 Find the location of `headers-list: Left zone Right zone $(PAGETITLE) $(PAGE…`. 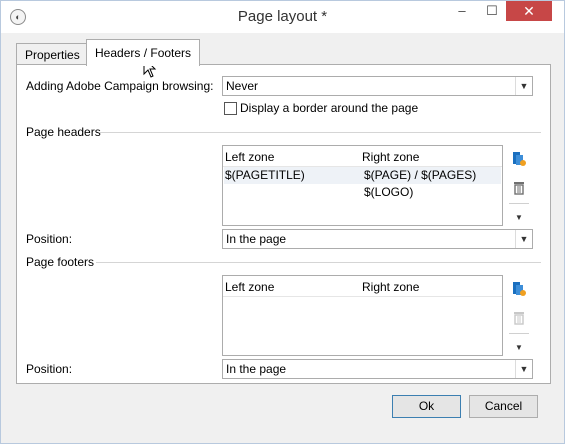

headers-list: Left zone Right zone $(PAGETITLE) $(PAGE… is located at coordinates (362, 185).